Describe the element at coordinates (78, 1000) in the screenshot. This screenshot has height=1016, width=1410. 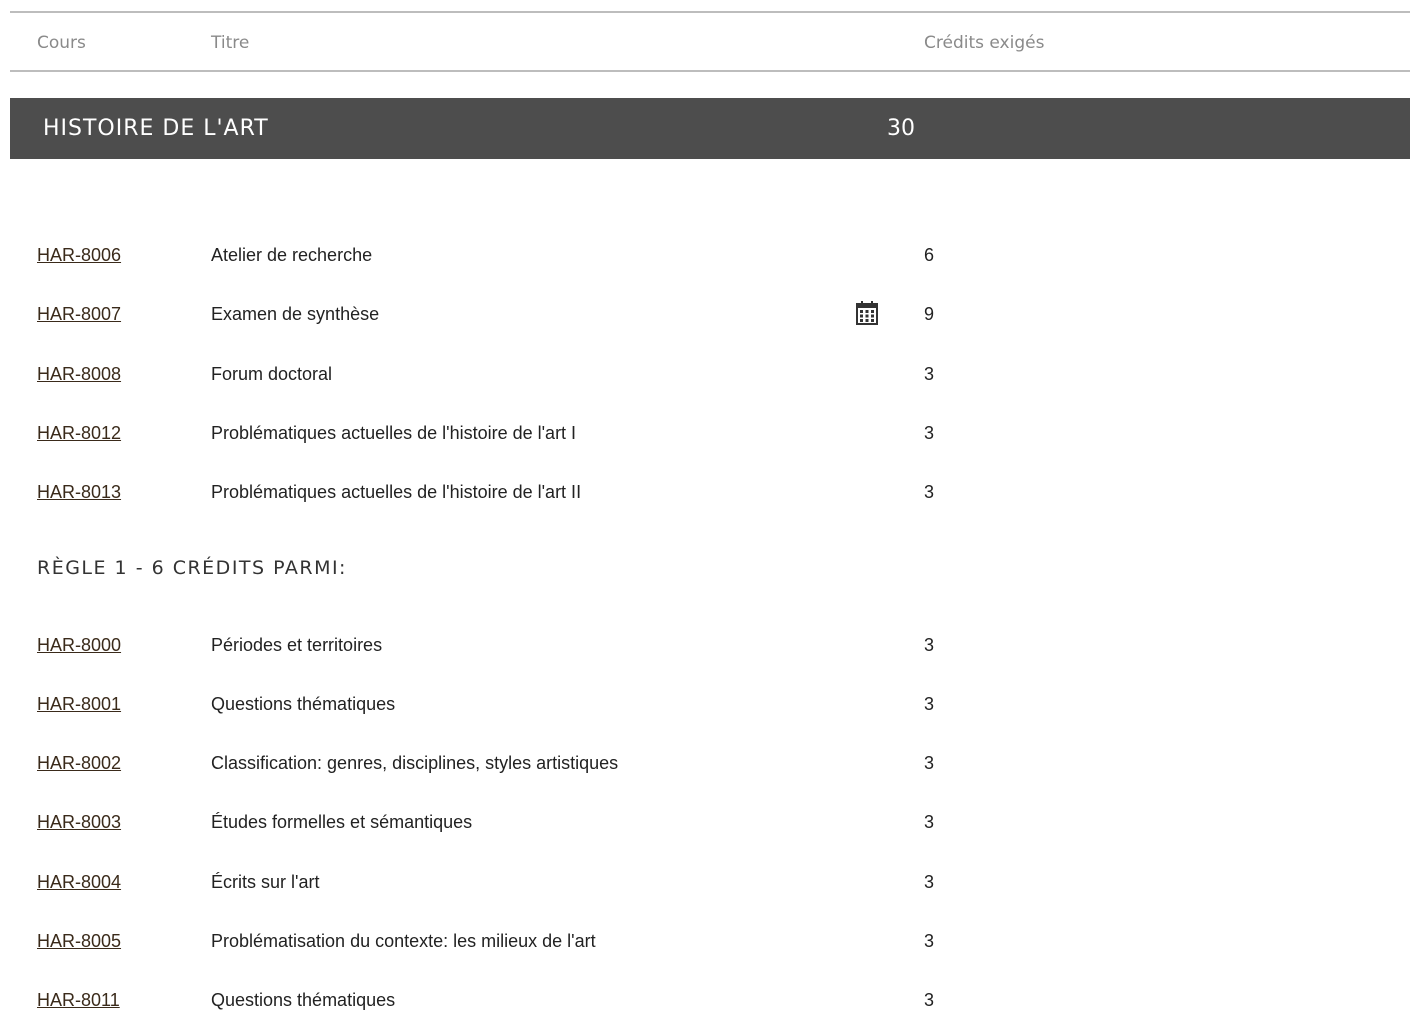
I see `course-code-link: HAR-8011` at that location.